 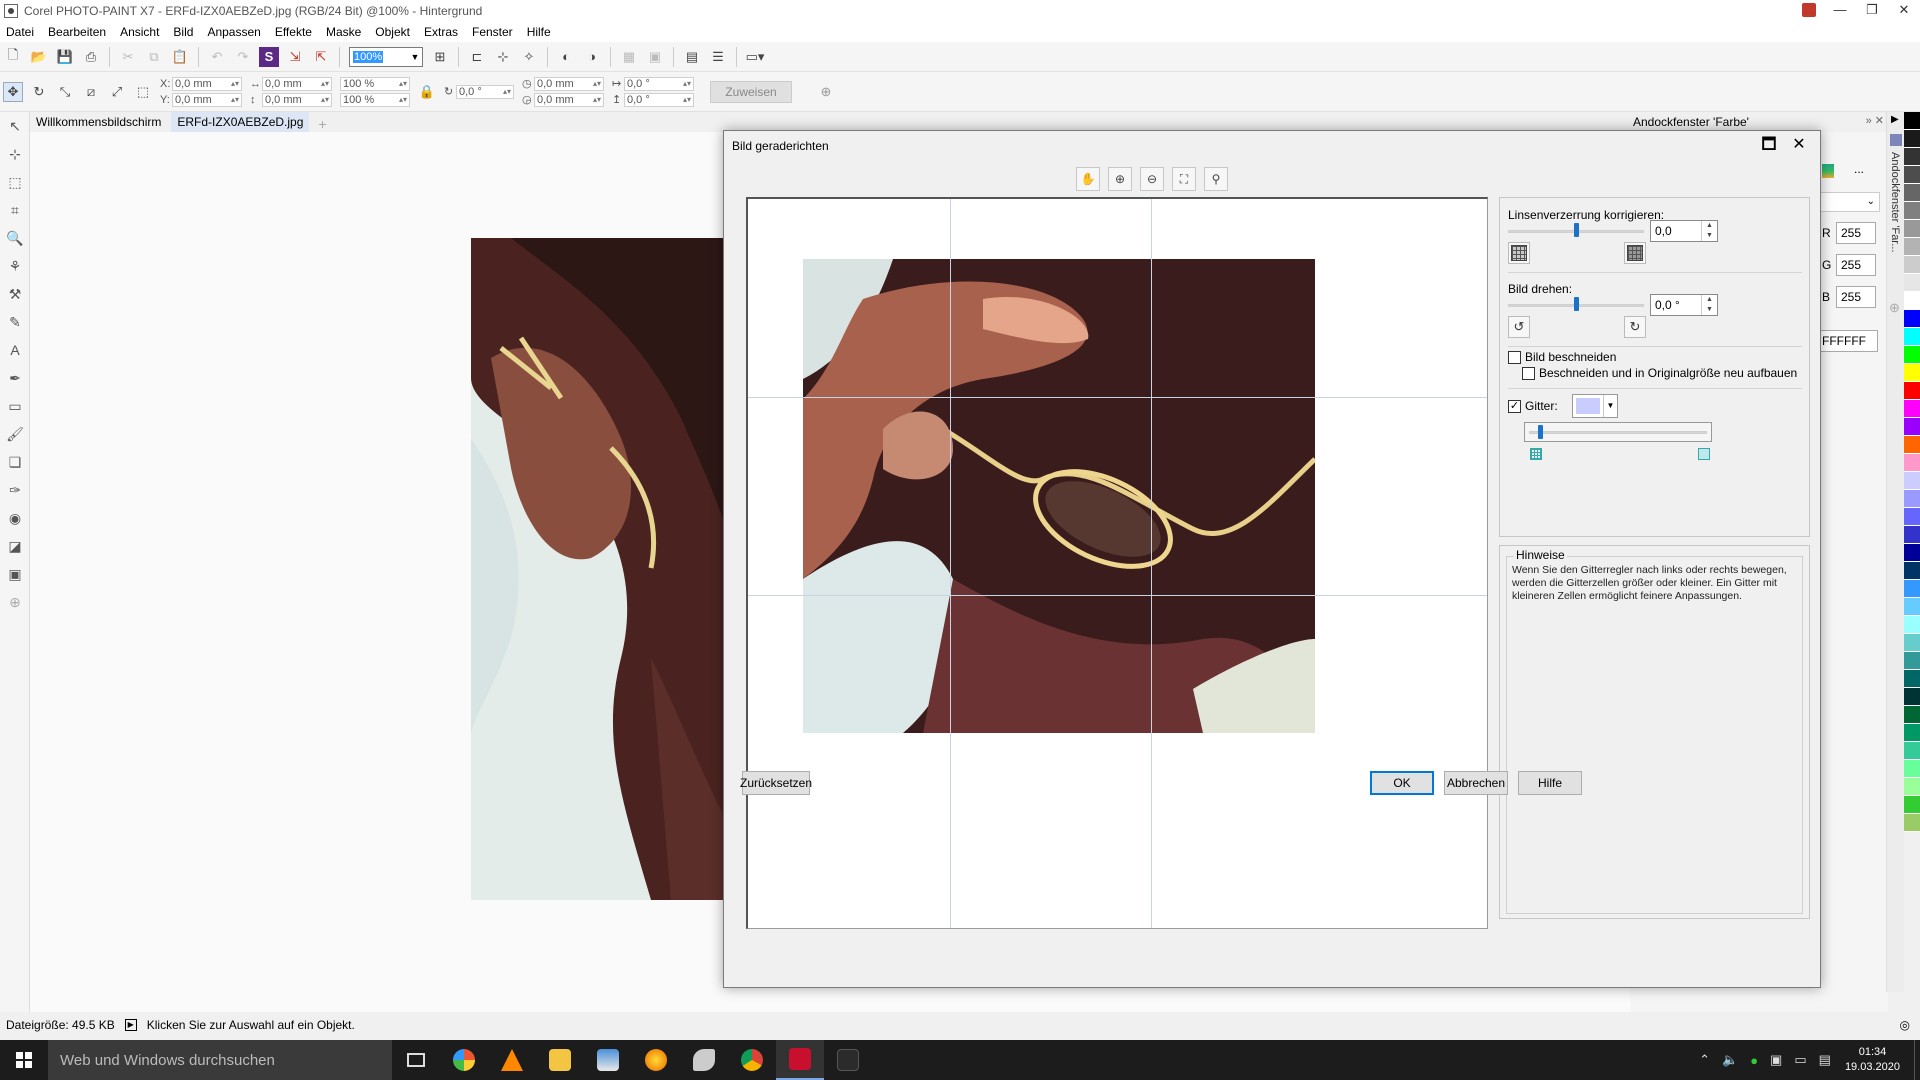 What do you see at coordinates (1562, 357) in the screenshot?
I see `crop-checkbox: Bild beschneiden` at bounding box center [1562, 357].